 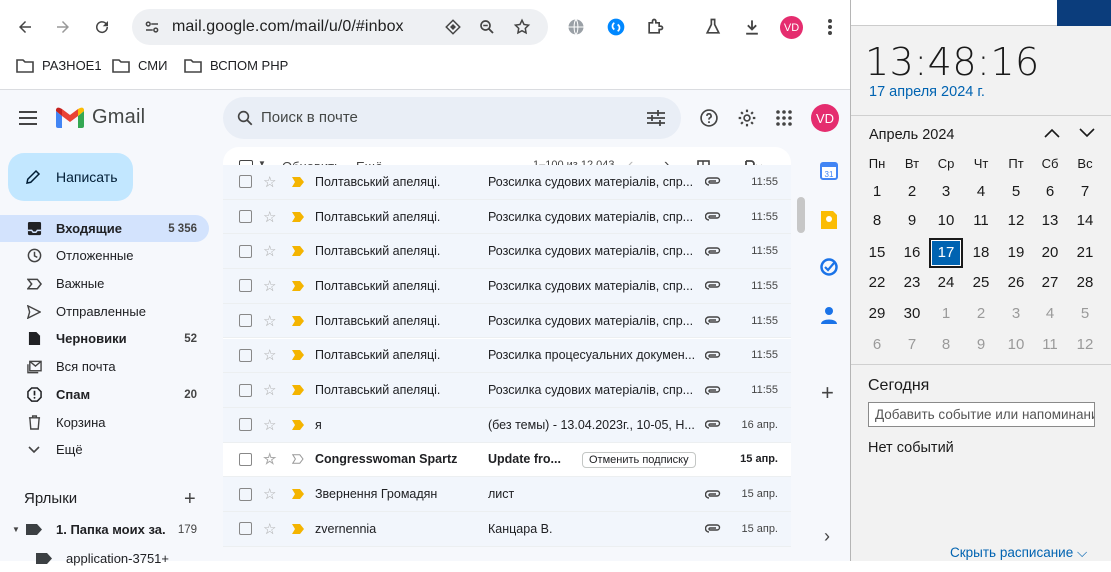 I want to click on mail-search-bar: Поиск в почте, so click(x=452, y=118).